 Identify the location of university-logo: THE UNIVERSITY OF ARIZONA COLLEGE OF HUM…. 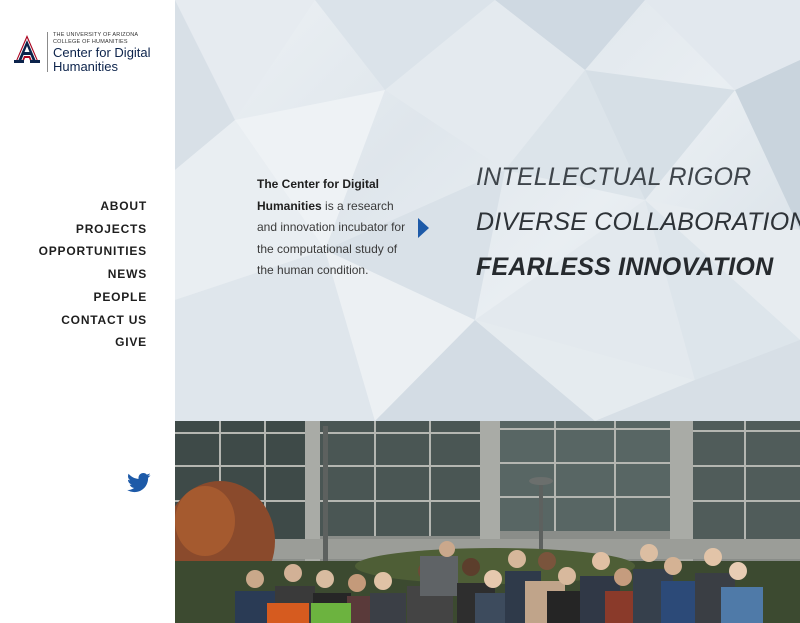
(87, 54).